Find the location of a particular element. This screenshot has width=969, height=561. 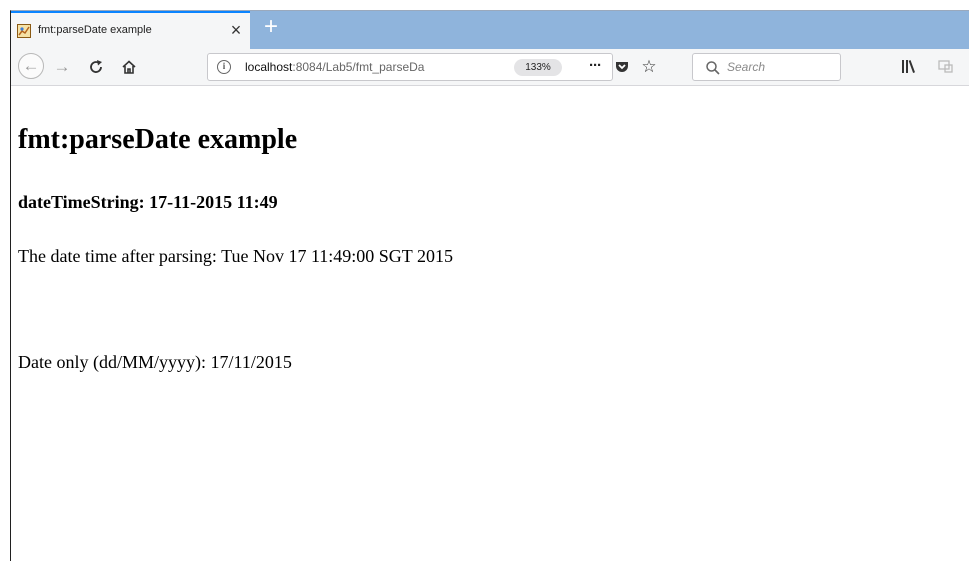

back-icon: ← is located at coordinates (31, 66).